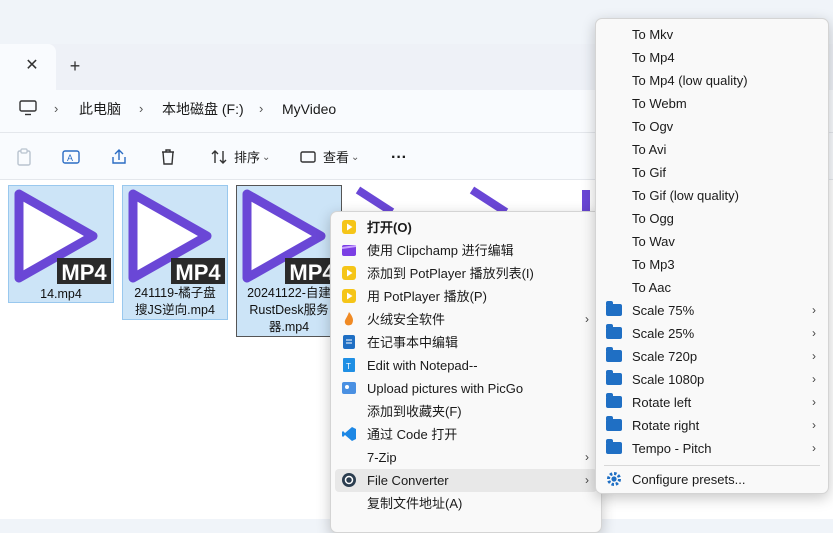  I want to click on converter-menu-item: To Mp4, so click(712, 57).